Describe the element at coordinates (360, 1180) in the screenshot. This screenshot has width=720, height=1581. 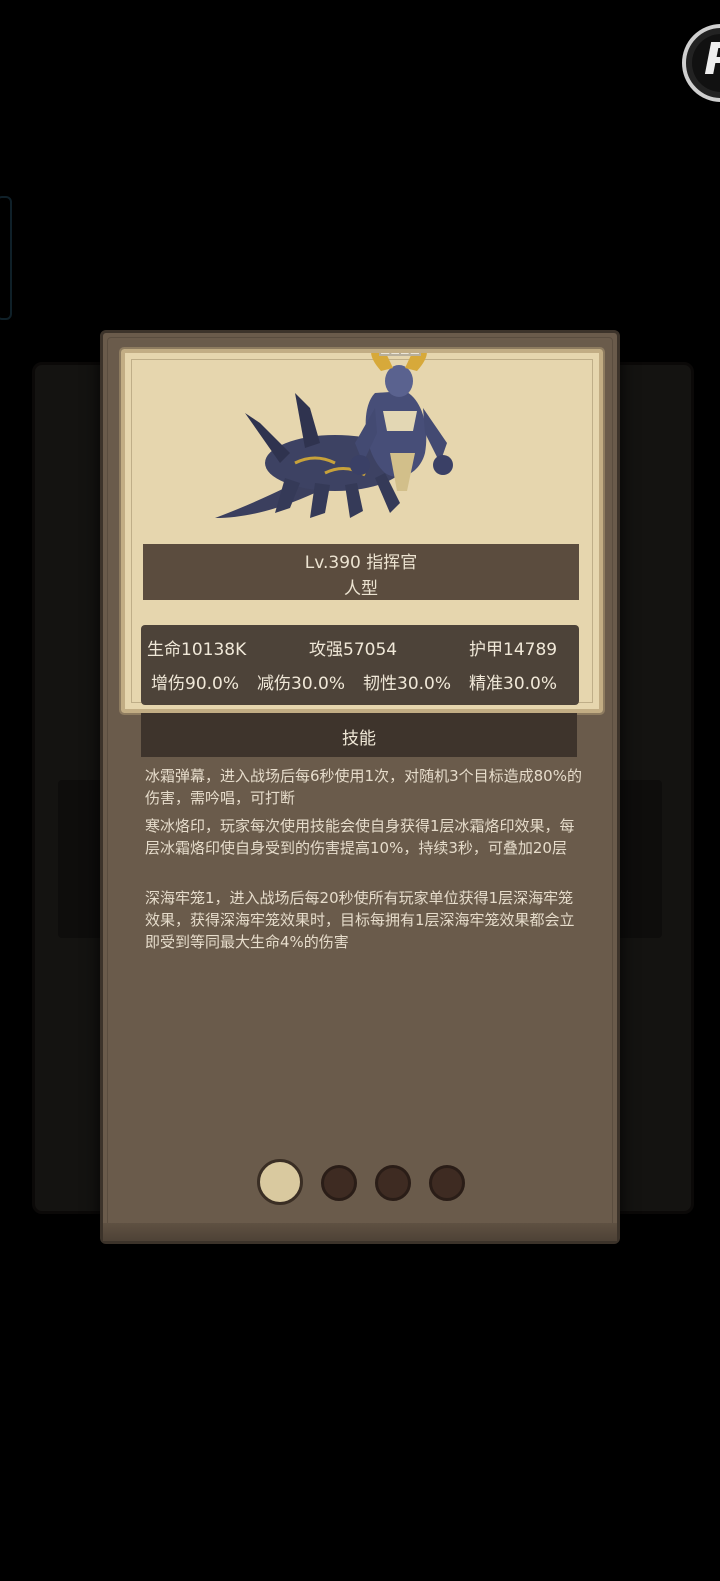
I see `page-indicator` at that location.